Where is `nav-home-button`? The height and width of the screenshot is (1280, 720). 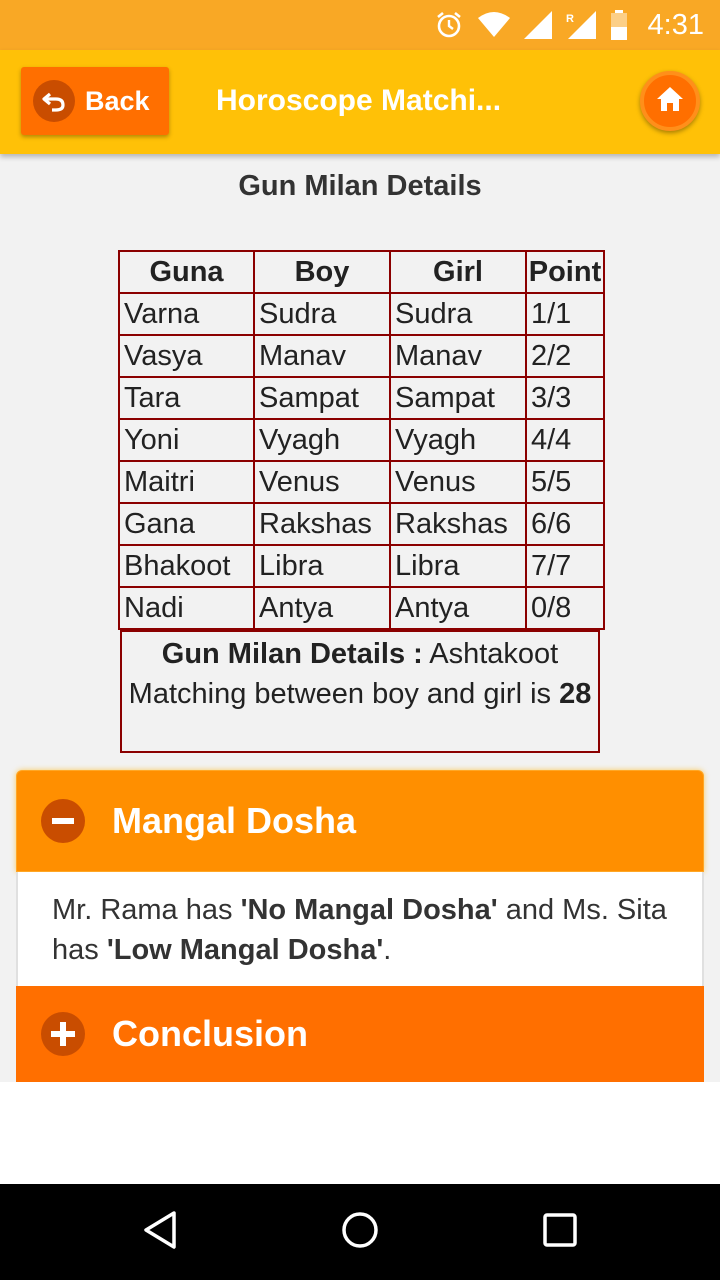 nav-home-button is located at coordinates (360, 1232).